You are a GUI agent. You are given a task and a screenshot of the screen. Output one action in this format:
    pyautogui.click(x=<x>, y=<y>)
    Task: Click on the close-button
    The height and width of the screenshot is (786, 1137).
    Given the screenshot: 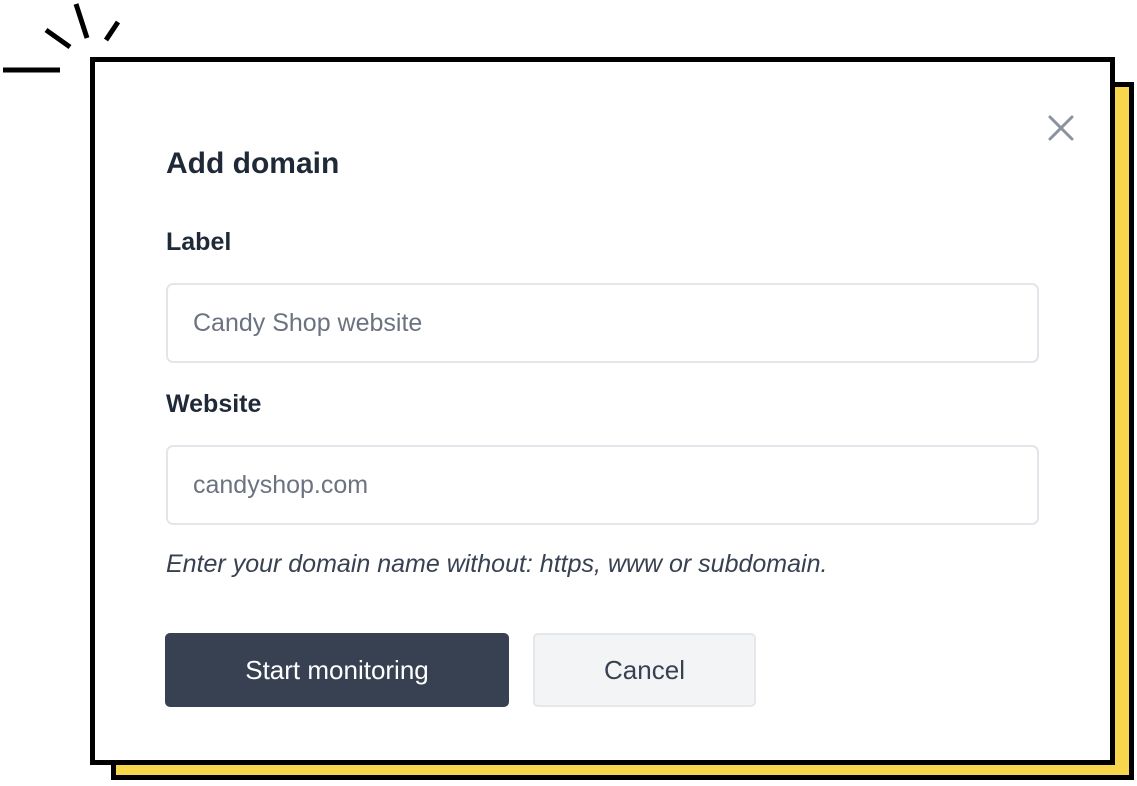 What is the action you would take?
    pyautogui.click(x=1061, y=128)
    